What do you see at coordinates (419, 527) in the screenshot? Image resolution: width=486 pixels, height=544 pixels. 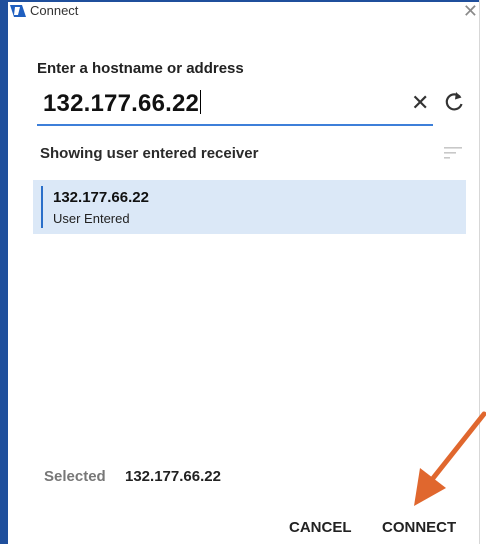 I see `connect-button: CONNECT` at bounding box center [419, 527].